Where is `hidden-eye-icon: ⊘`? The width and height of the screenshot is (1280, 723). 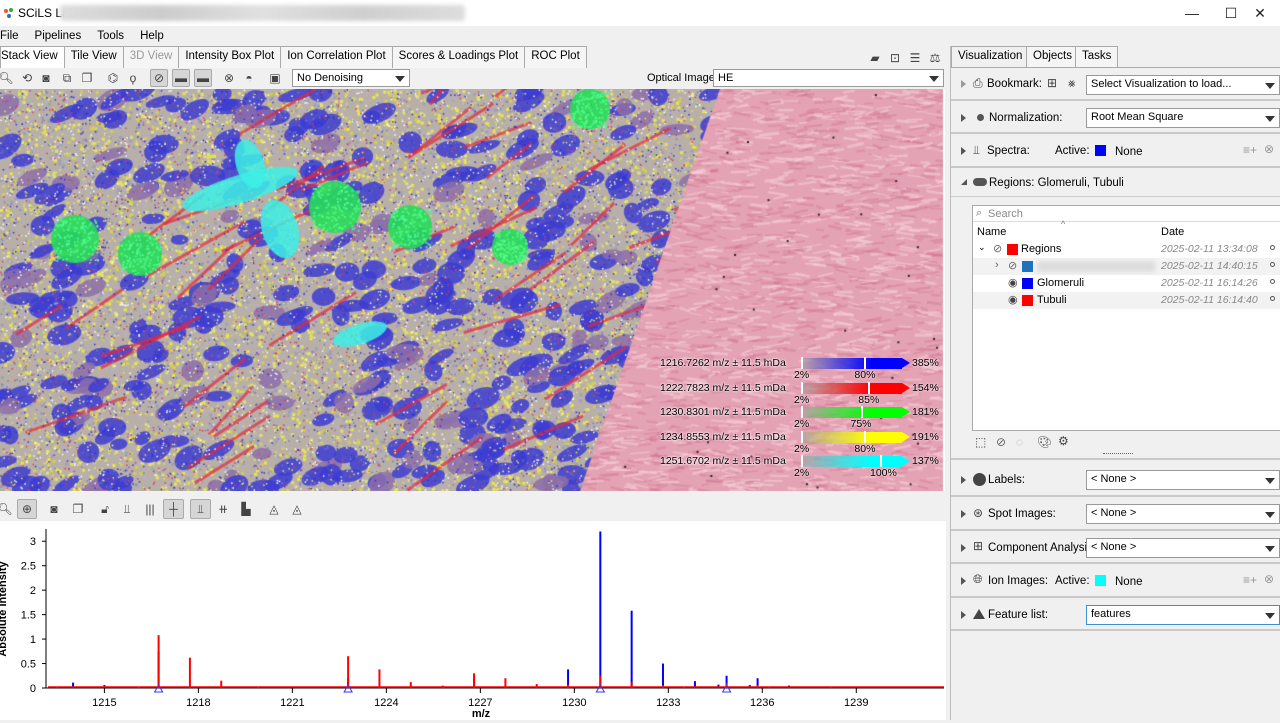
hidden-eye-icon: ⊘ is located at coordinates (1012, 265).